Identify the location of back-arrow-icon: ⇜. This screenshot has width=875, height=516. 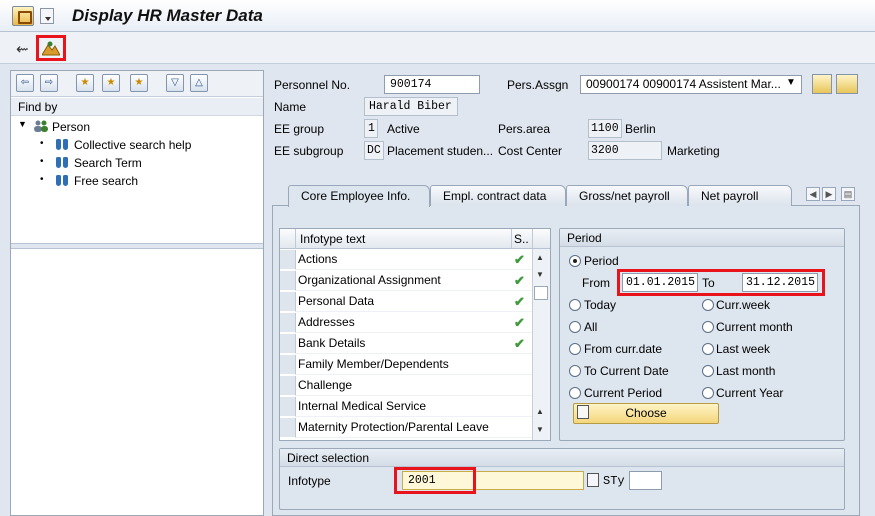
(22, 49).